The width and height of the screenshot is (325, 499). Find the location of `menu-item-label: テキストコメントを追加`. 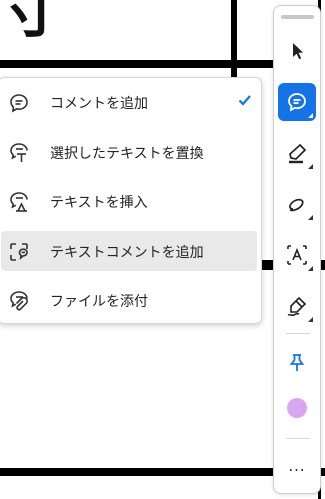

menu-item-label: テキストコメントを追加 is located at coordinates (127, 253).